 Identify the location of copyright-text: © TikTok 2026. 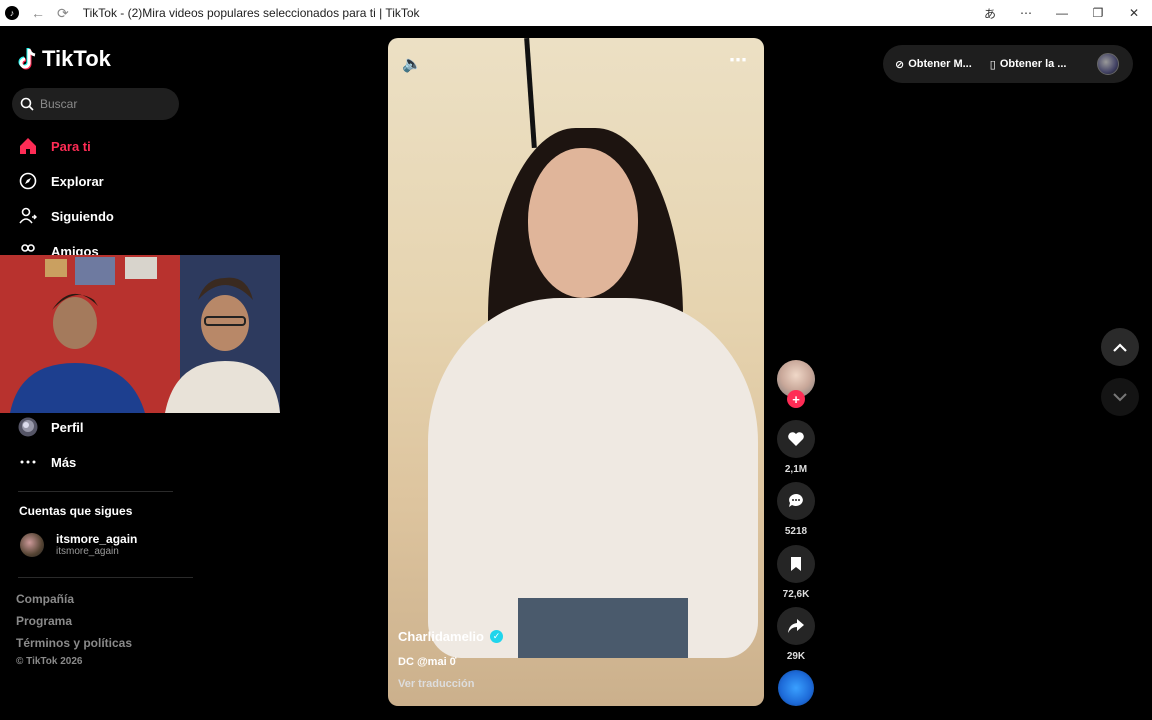
(49, 661).